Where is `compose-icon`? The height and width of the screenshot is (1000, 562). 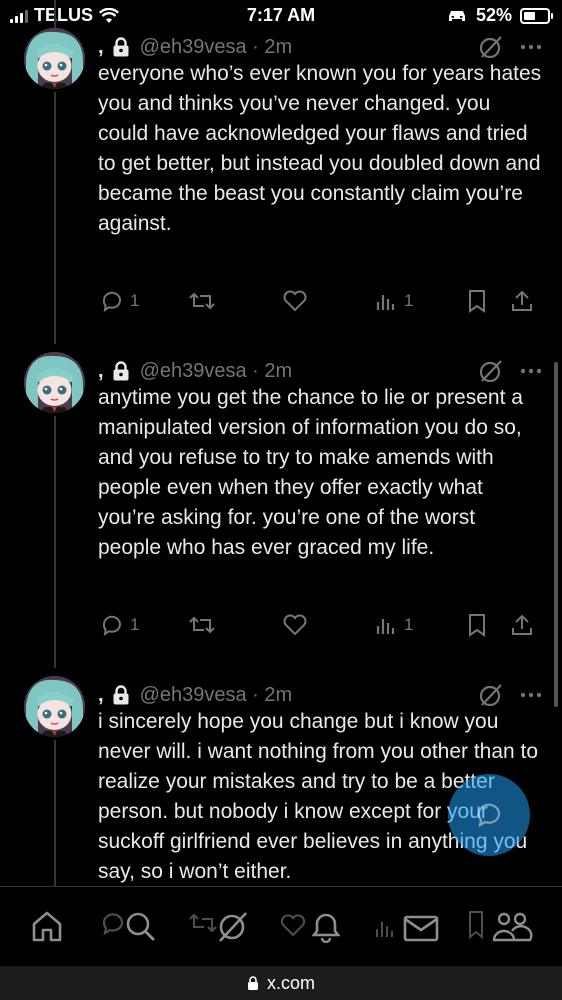 compose-icon is located at coordinates (489, 815).